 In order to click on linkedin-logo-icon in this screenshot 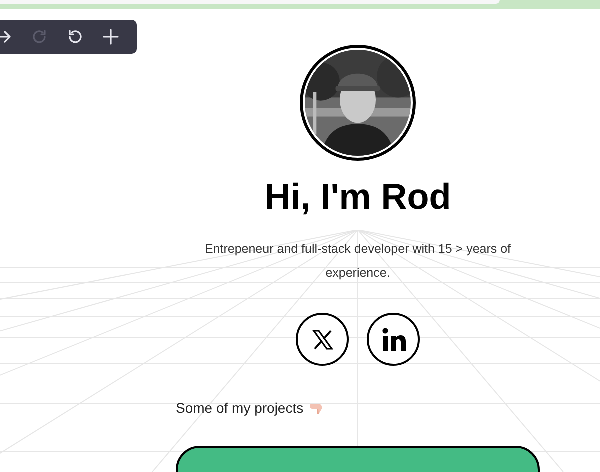, I will do `click(393, 339)`.